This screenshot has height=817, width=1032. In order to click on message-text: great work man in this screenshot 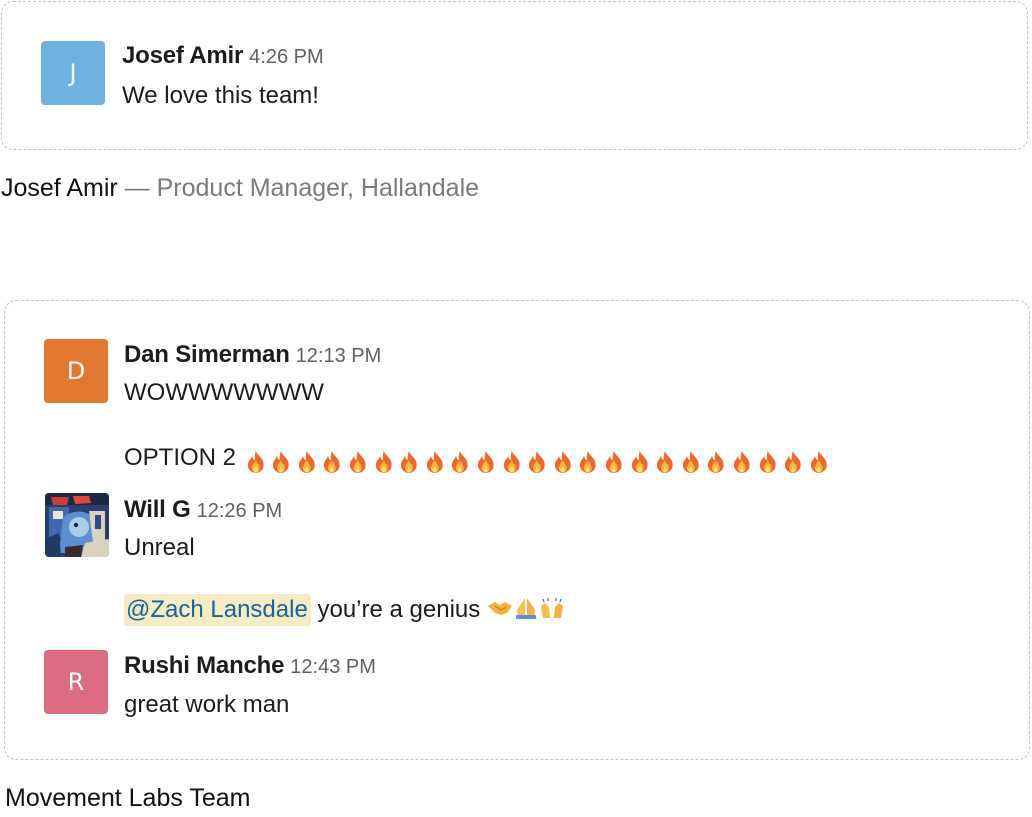, I will do `click(207, 704)`.